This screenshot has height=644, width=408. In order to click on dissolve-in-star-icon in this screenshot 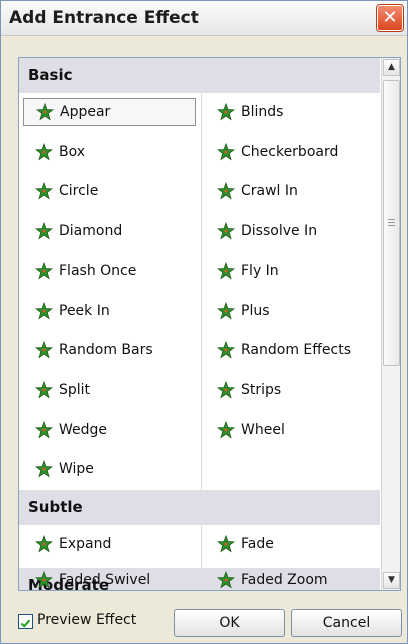, I will do `click(226, 230)`.